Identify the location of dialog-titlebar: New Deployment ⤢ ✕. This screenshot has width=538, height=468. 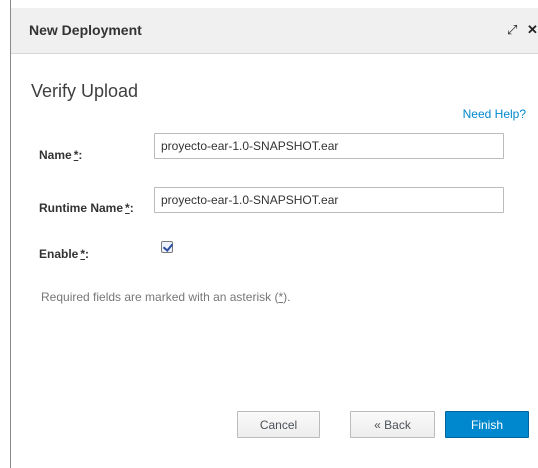
(274, 31).